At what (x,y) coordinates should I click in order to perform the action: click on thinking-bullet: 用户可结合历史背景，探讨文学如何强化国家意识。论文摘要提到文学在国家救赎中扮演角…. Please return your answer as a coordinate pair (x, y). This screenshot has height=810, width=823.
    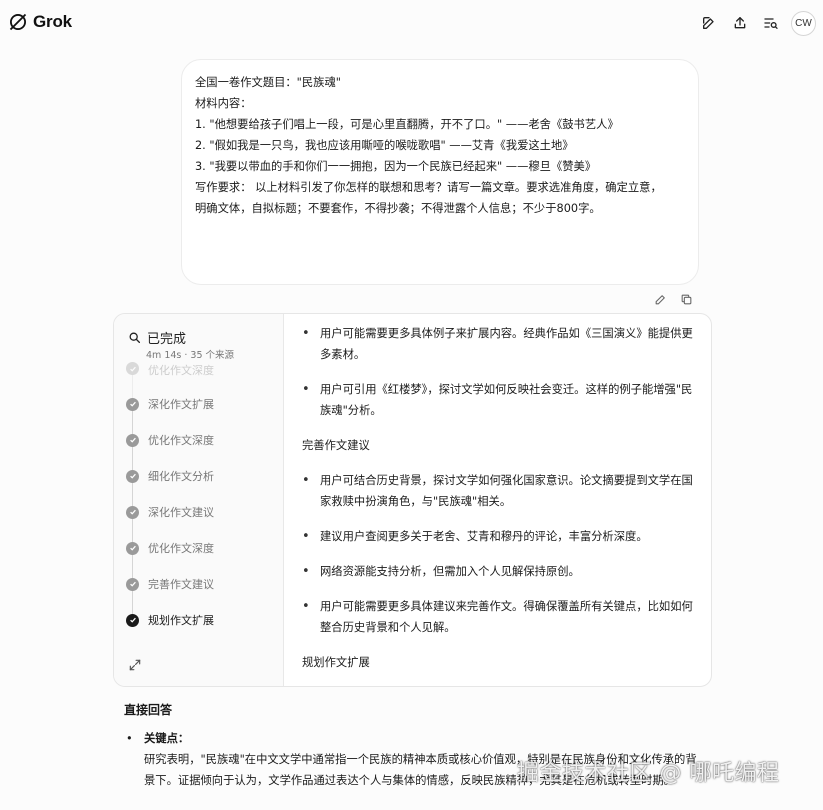
    Looking at the image, I should click on (497, 491).